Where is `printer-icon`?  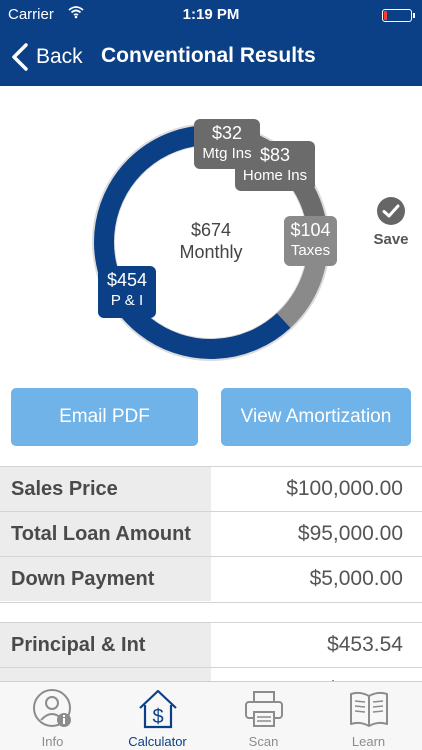 printer-icon is located at coordinates (264, 709).